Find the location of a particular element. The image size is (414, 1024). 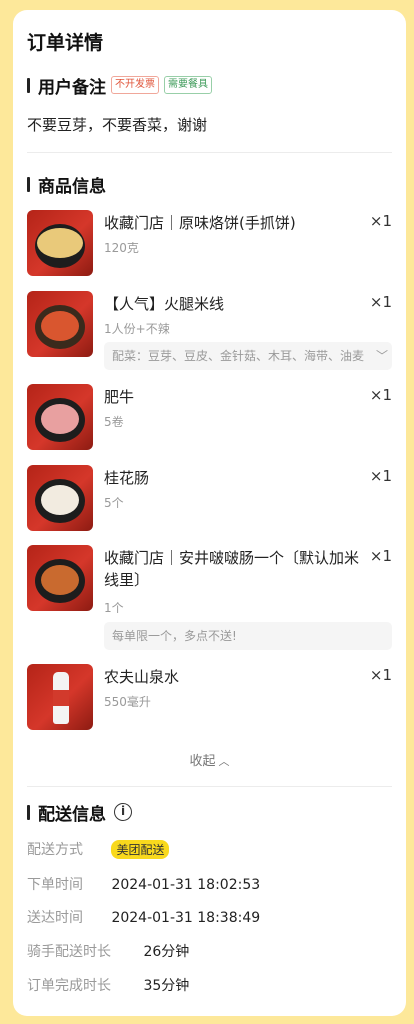

row-value: 35分钟 is located at coordinates (166, 986).